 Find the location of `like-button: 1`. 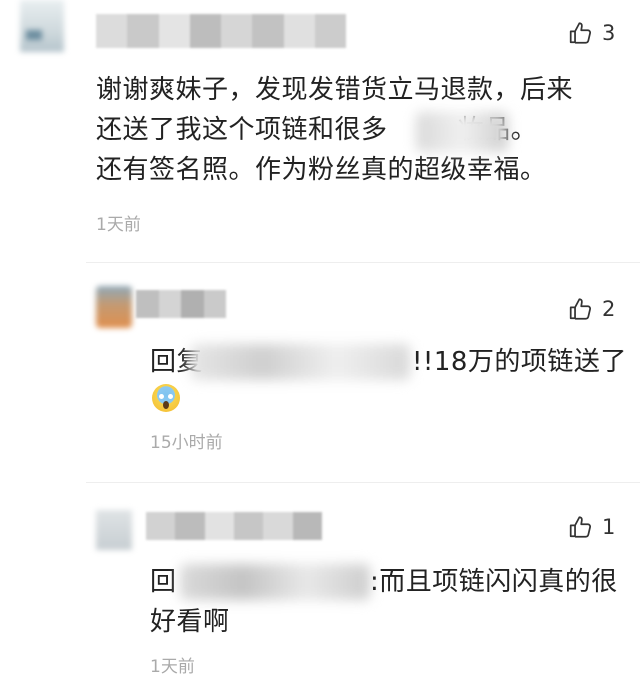

like-button: 1 is located at coordinates (591, 527).